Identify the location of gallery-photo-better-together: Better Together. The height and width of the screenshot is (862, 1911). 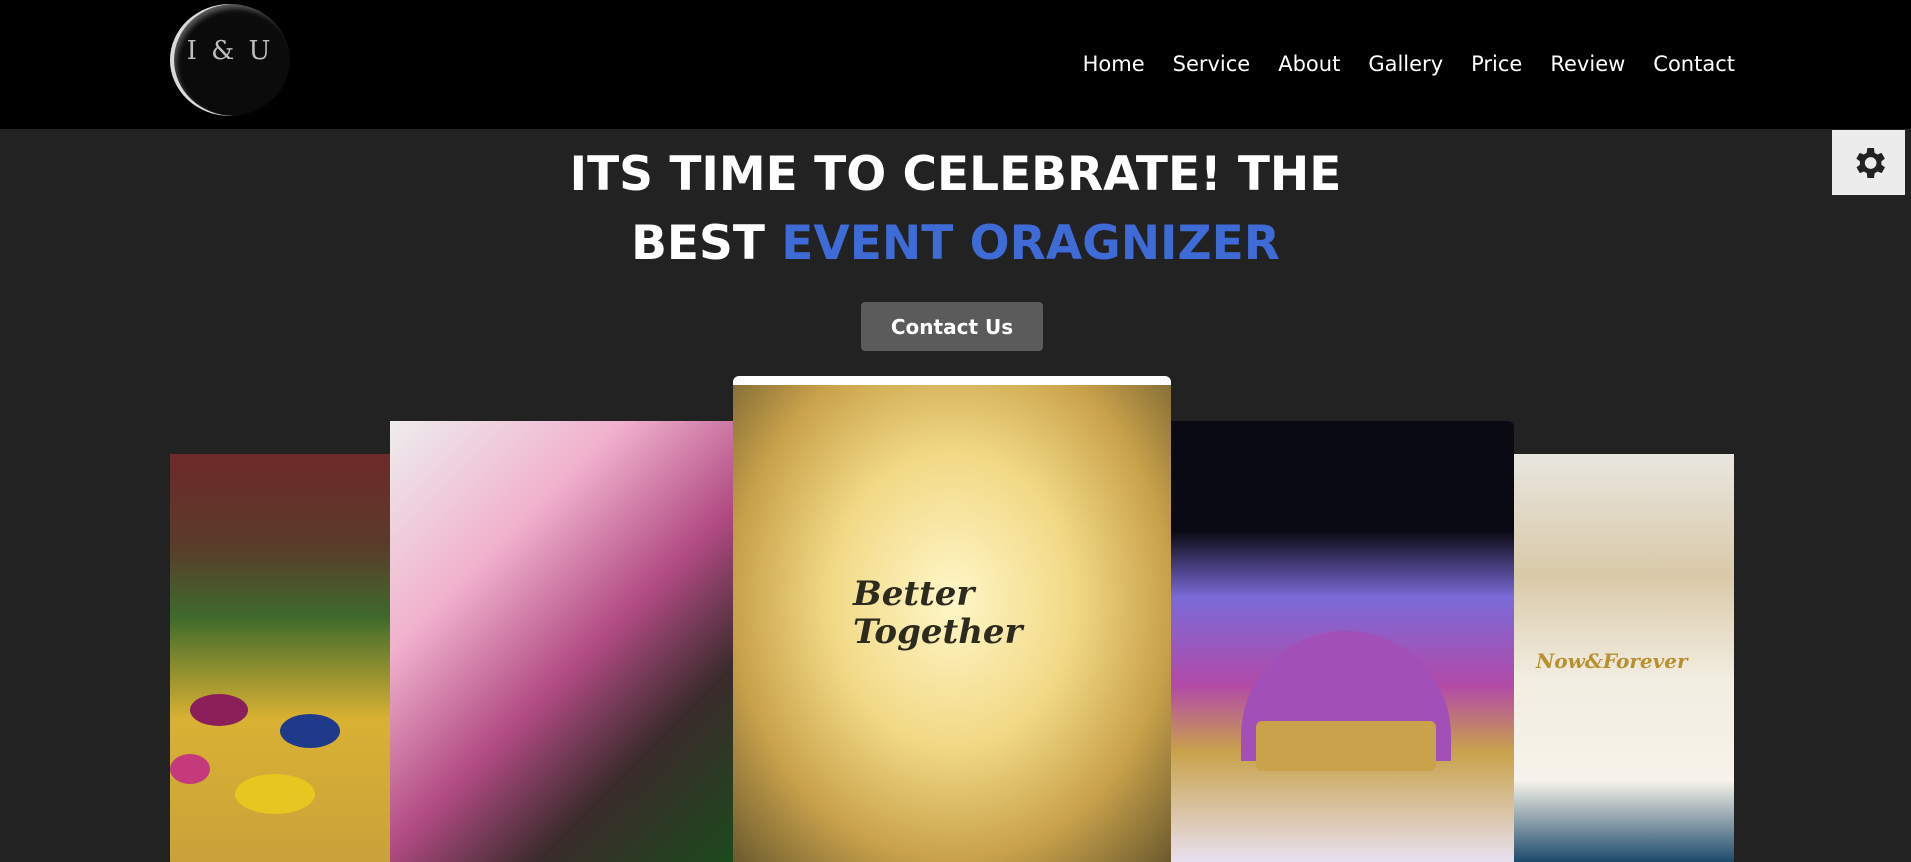
(952, 619).